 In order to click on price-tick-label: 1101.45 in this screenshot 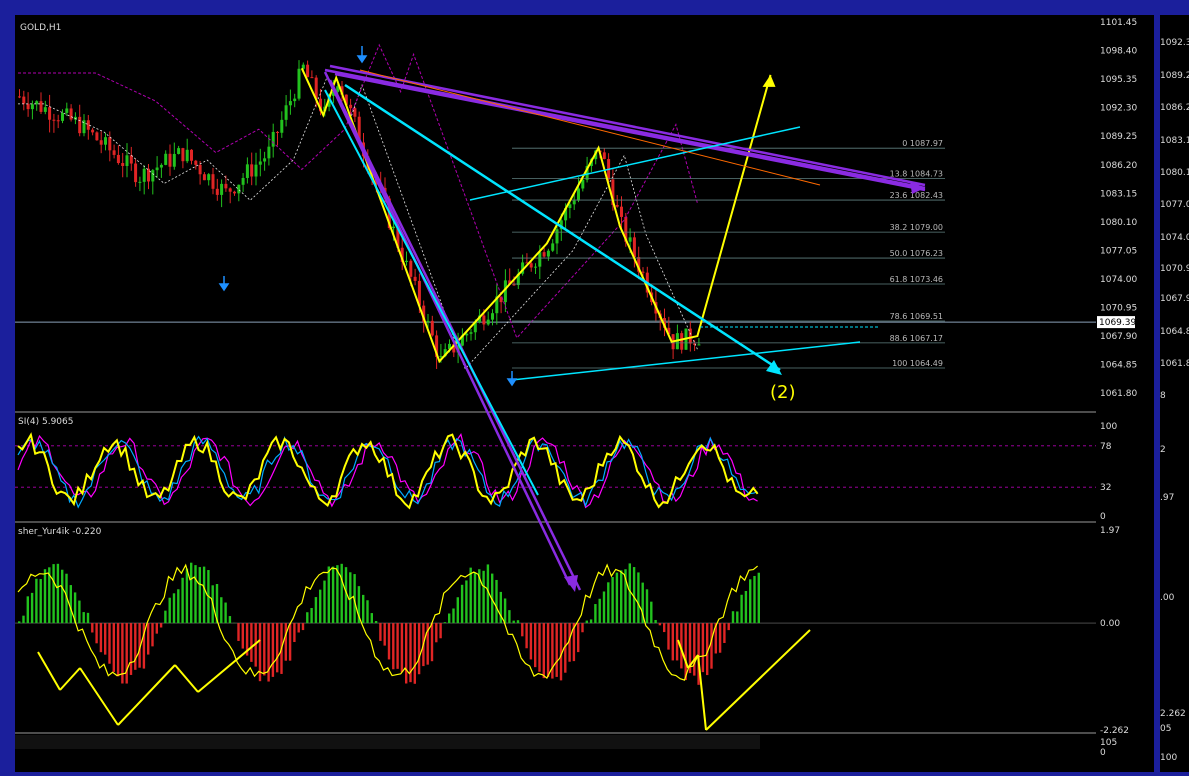, I will do `click(1118, 23)`.